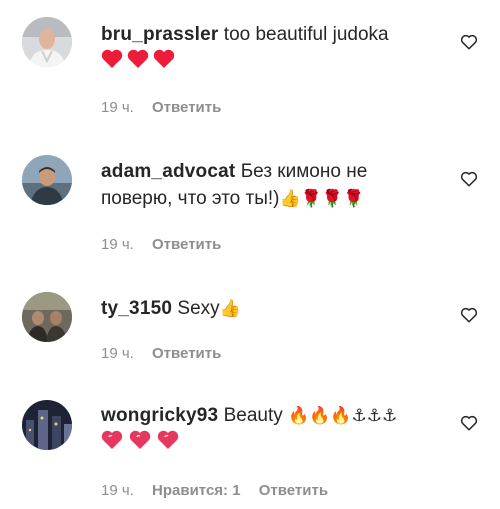 This screenshot has width=500, height=509. What do you see at coordinates (230, 308) in the screenshot?
I see `comment-emojis: 👍` at bounding box center [230, 308].